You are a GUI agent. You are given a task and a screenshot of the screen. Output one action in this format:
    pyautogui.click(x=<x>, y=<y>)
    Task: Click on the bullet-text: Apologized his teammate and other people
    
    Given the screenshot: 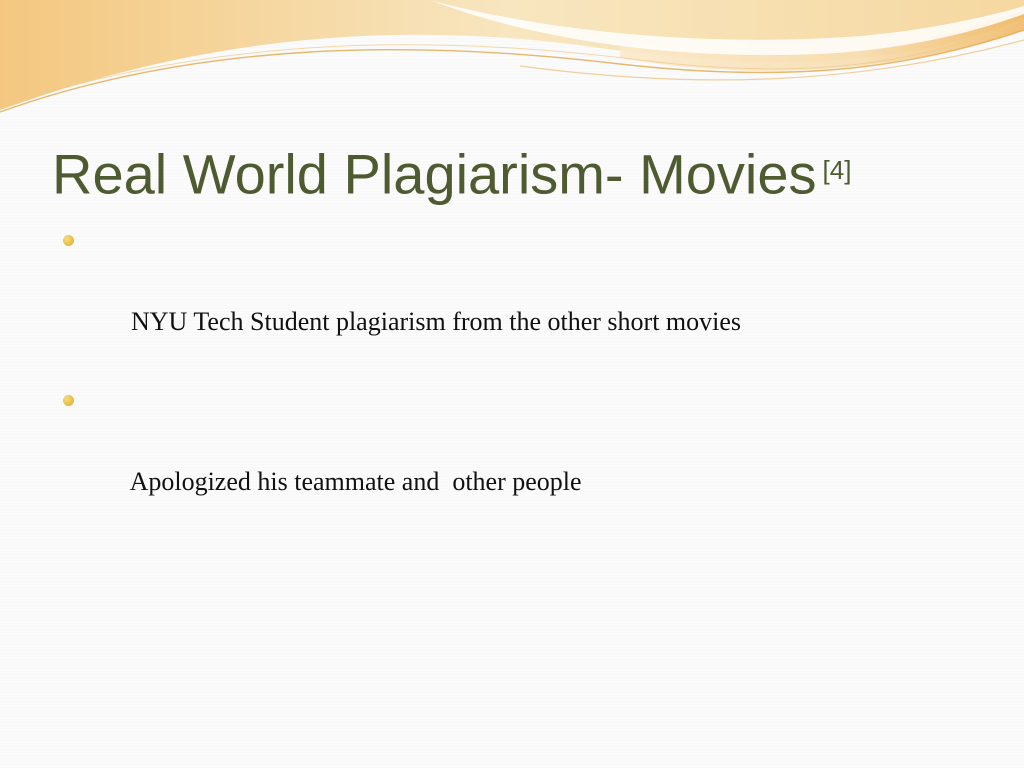 What is the action you would take?
    pyautogui.click(x=355, y=481)
    